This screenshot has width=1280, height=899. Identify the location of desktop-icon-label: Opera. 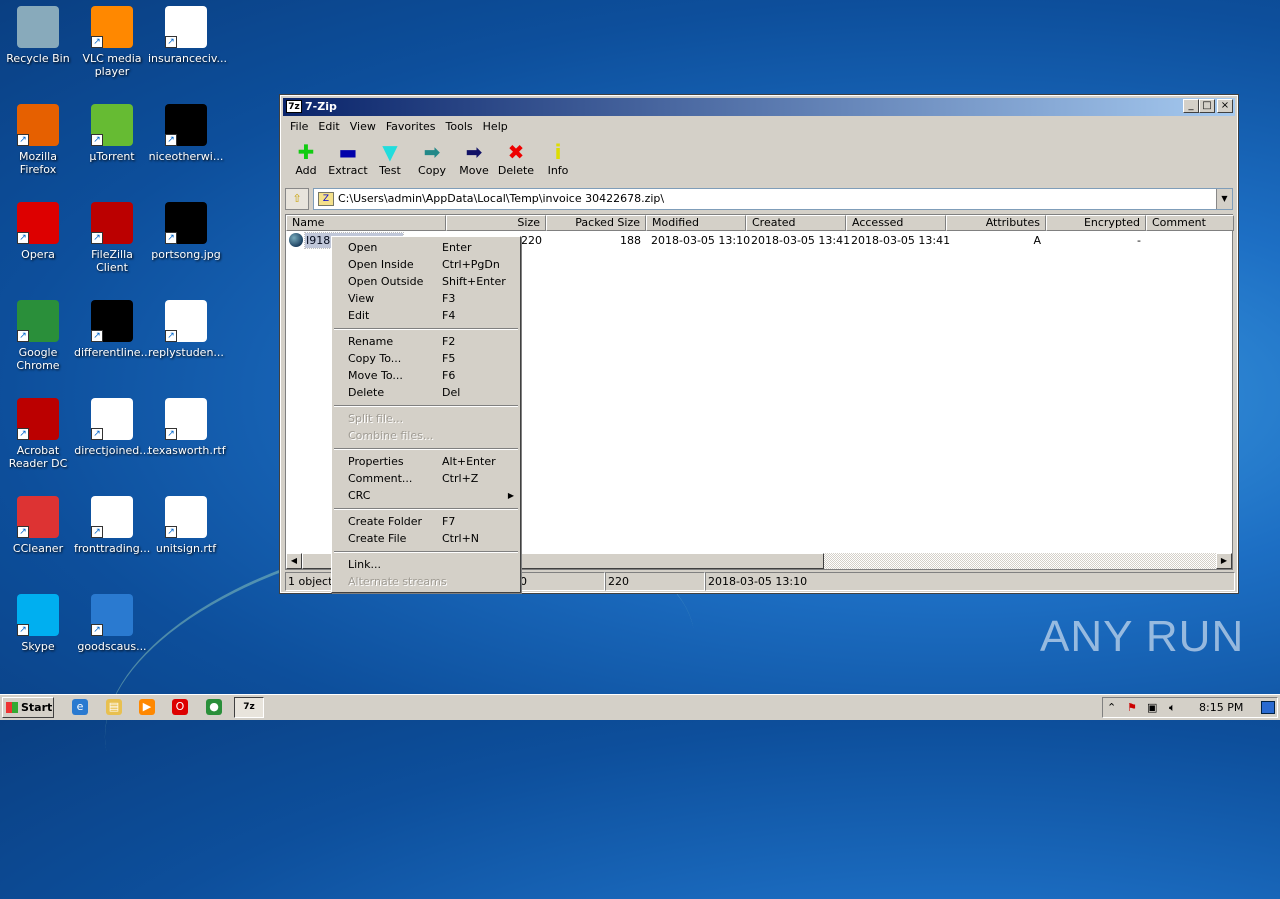
(38, 254).